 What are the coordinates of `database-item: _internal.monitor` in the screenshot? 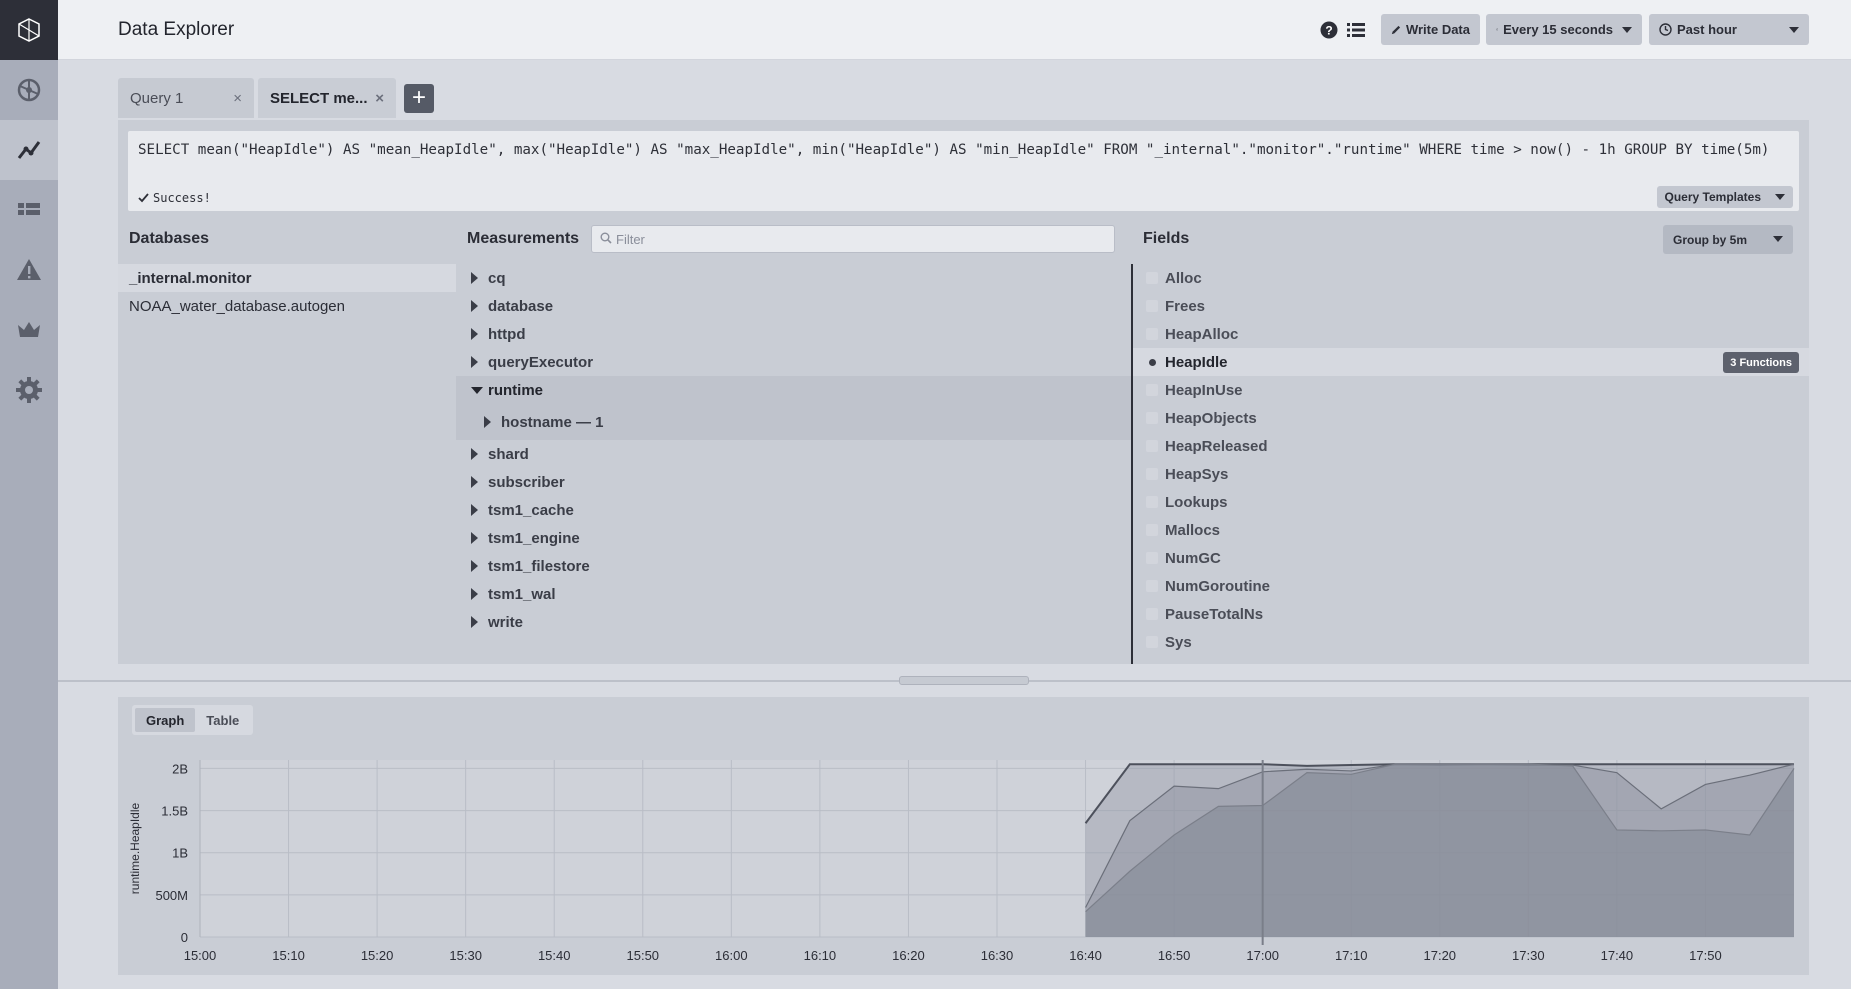 It's located at (287, 278).